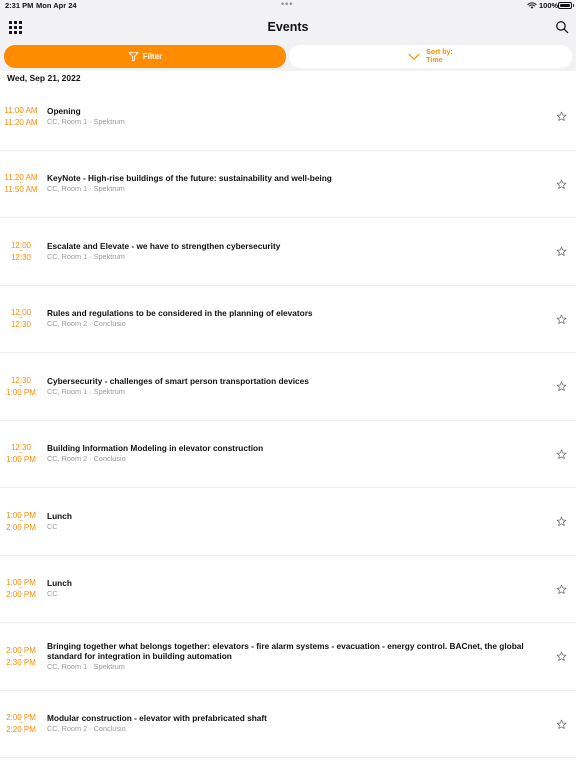 The image size is (576, 768). I want to click on status-date: Mon Apr 24, so click(56, 5).